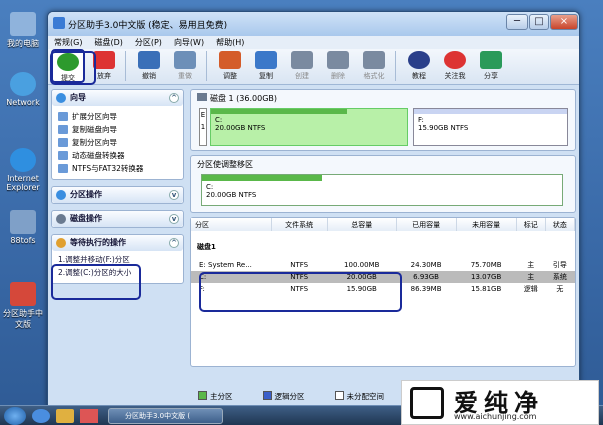 Image resolution: width=603 pixels, height=425 pixels. What do you see at coordinates (41, 416) in the screenshot?
I see `ie-taskbar-icon` at bounding box center [41, 416].